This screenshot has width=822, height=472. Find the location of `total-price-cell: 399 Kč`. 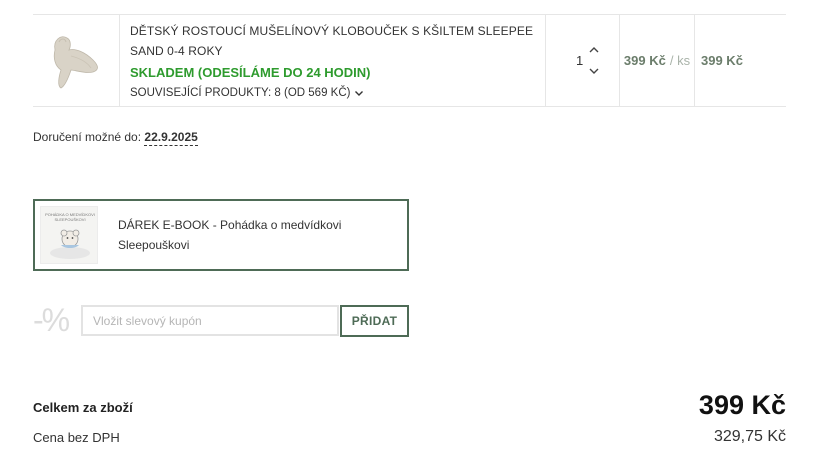

total-price-cell: 399 Kč is located at coordinates (740, 60).